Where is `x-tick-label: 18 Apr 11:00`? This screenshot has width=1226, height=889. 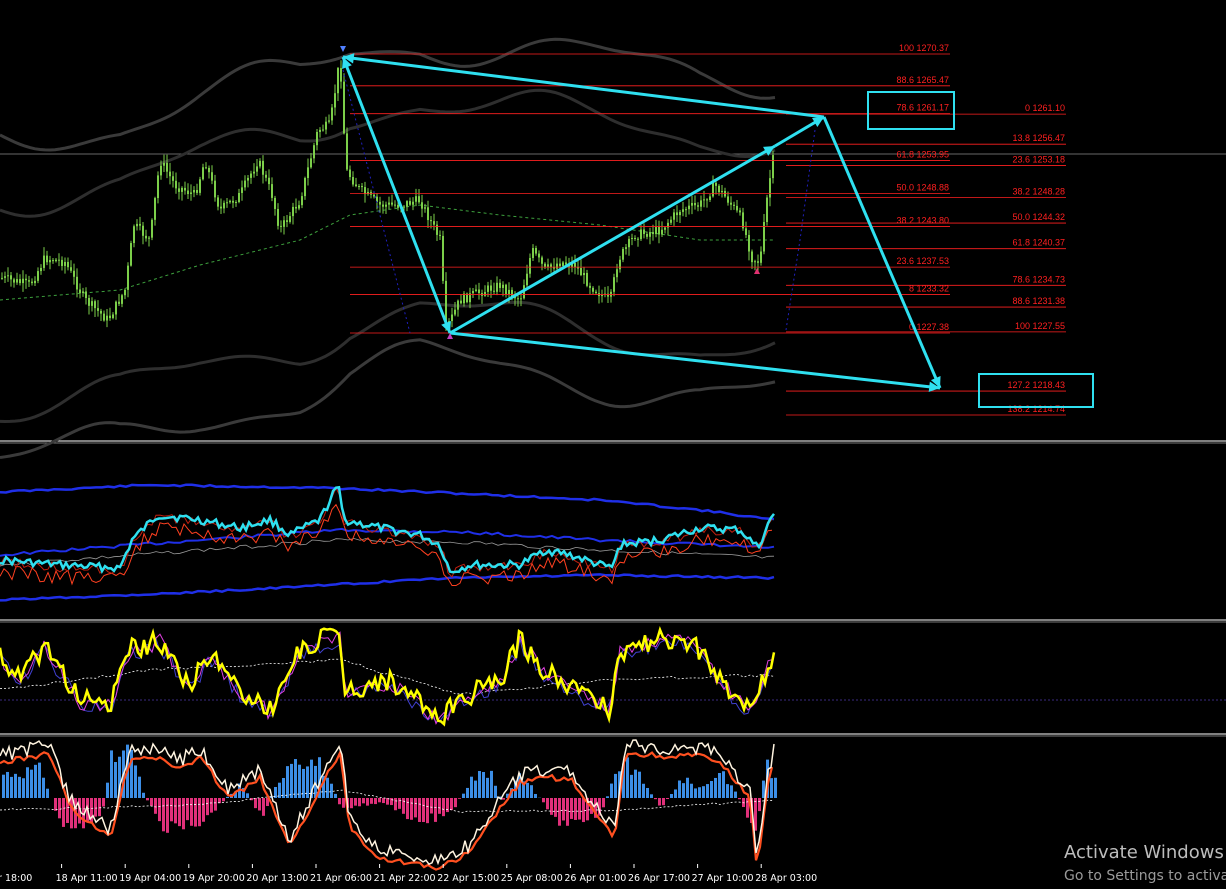
x-tick-label: 18 Apr 11:00 is located at coordinates (87, 878).